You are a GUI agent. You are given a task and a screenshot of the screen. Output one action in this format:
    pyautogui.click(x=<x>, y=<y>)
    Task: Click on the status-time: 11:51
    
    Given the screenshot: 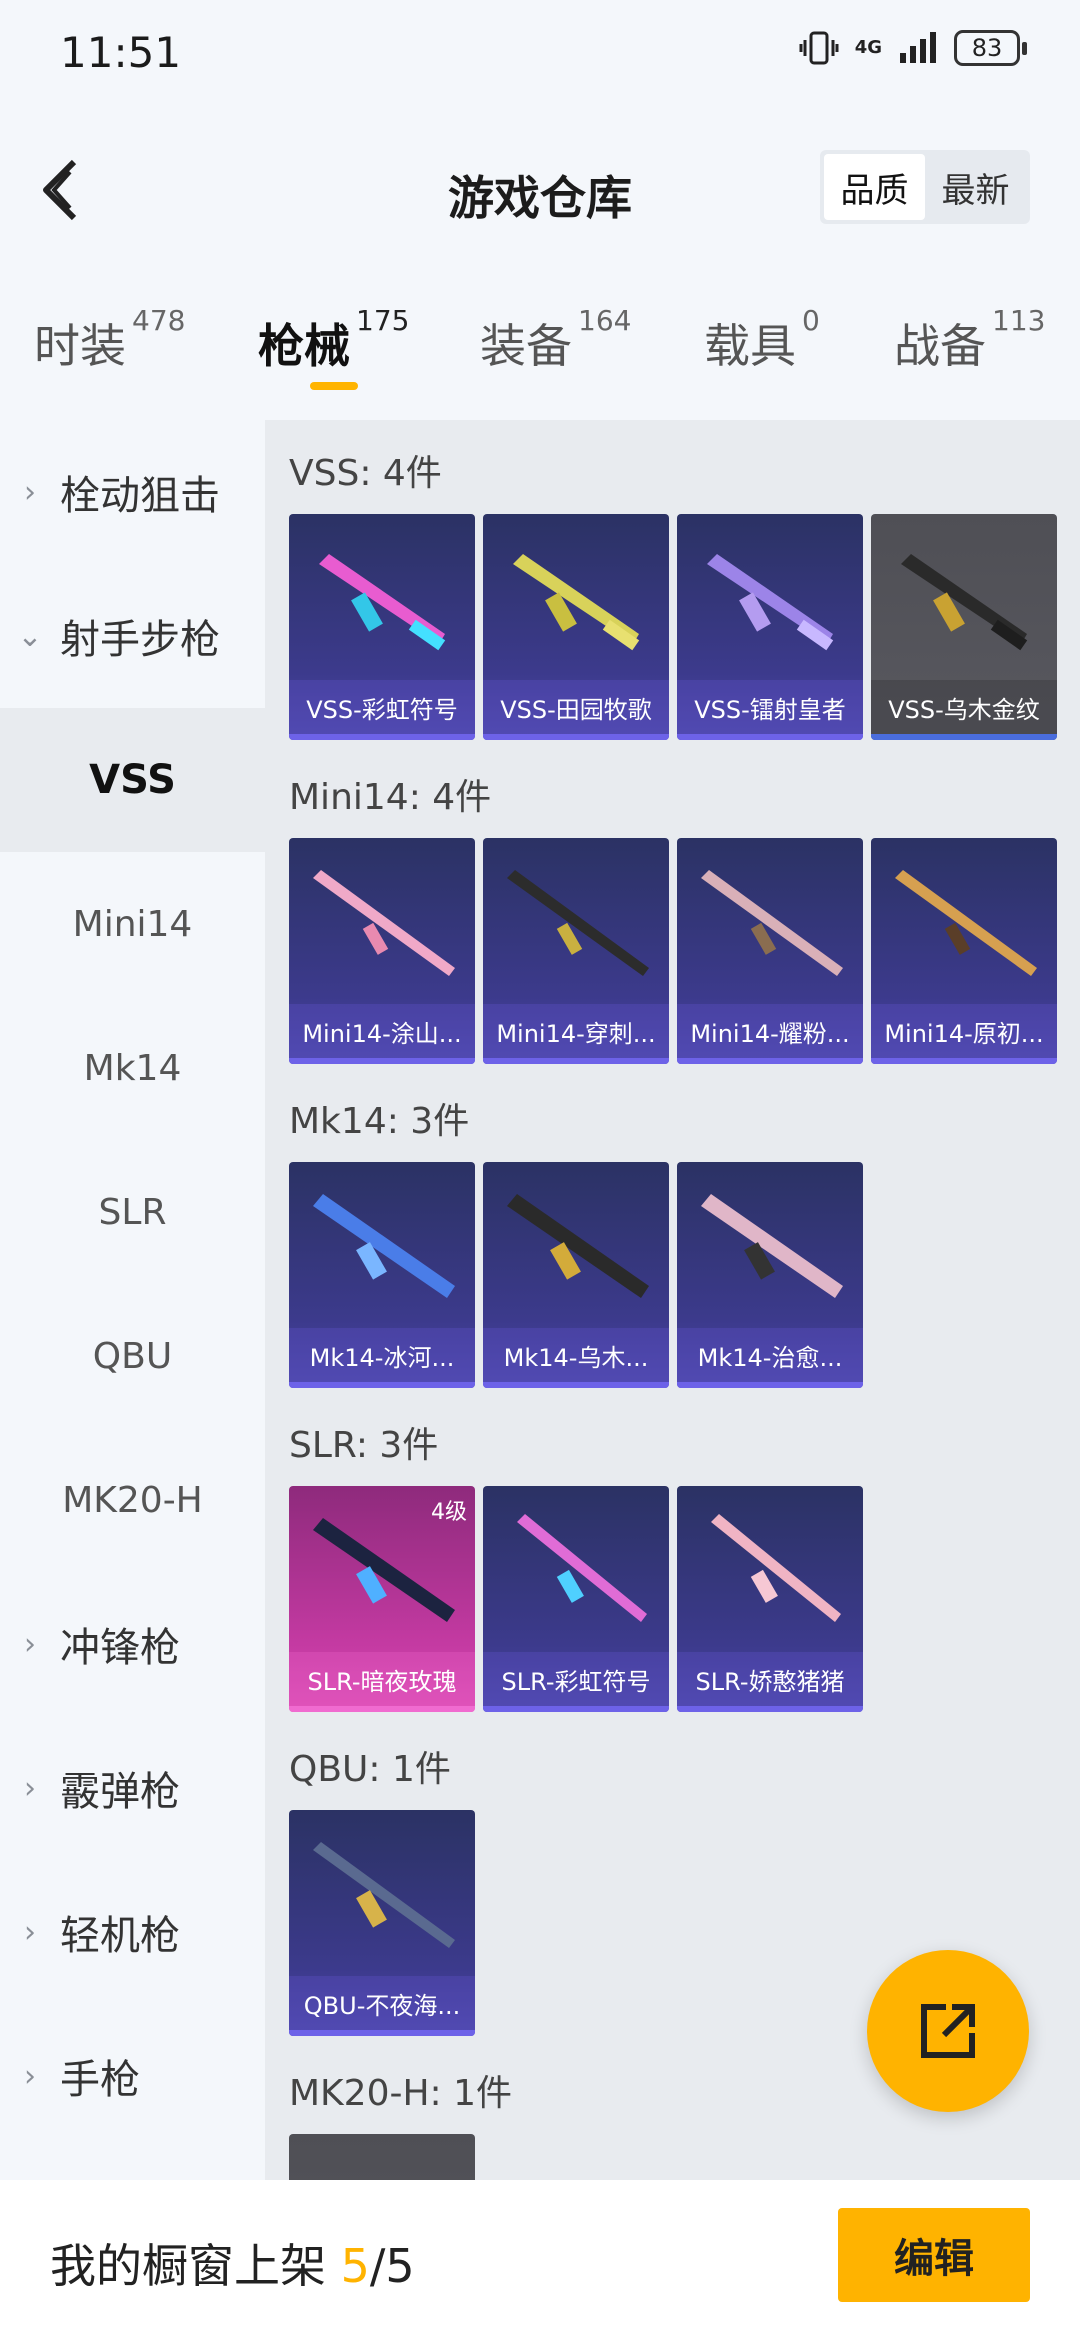 What is the action you would take?
    pyautogui.click(x=121, y=52)
    